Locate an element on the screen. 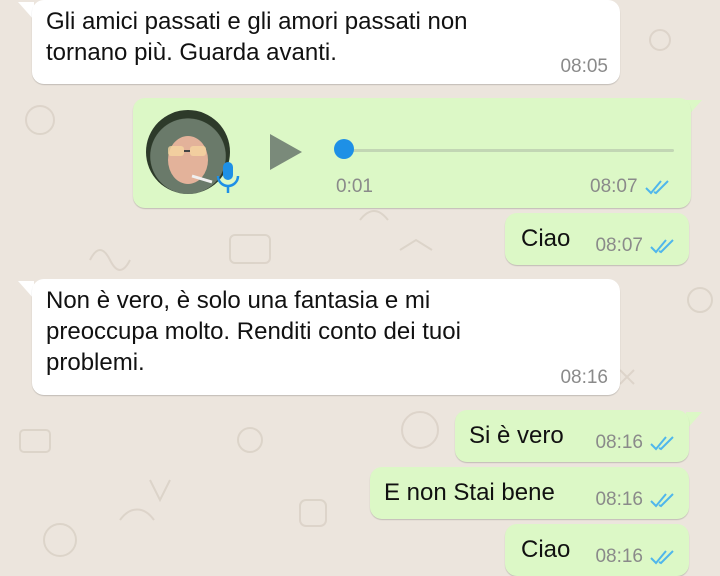  message-text: Si è vero is located at coordinates (516, 435).